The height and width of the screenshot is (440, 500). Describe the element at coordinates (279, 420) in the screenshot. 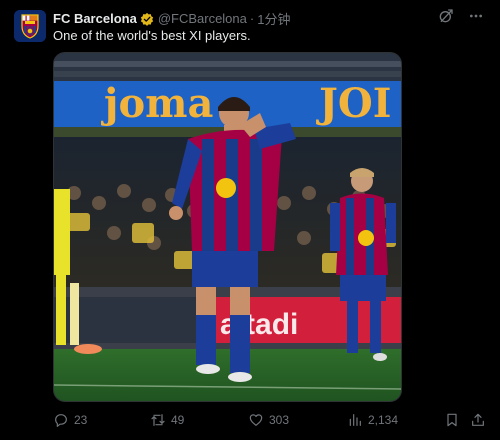

I see `like-count: 303` at that location.